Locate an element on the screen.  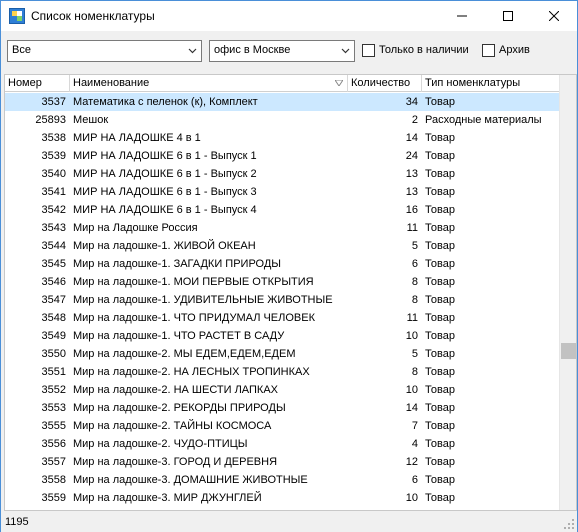
cell-qty: 13 is located at coordinates (411, 192).